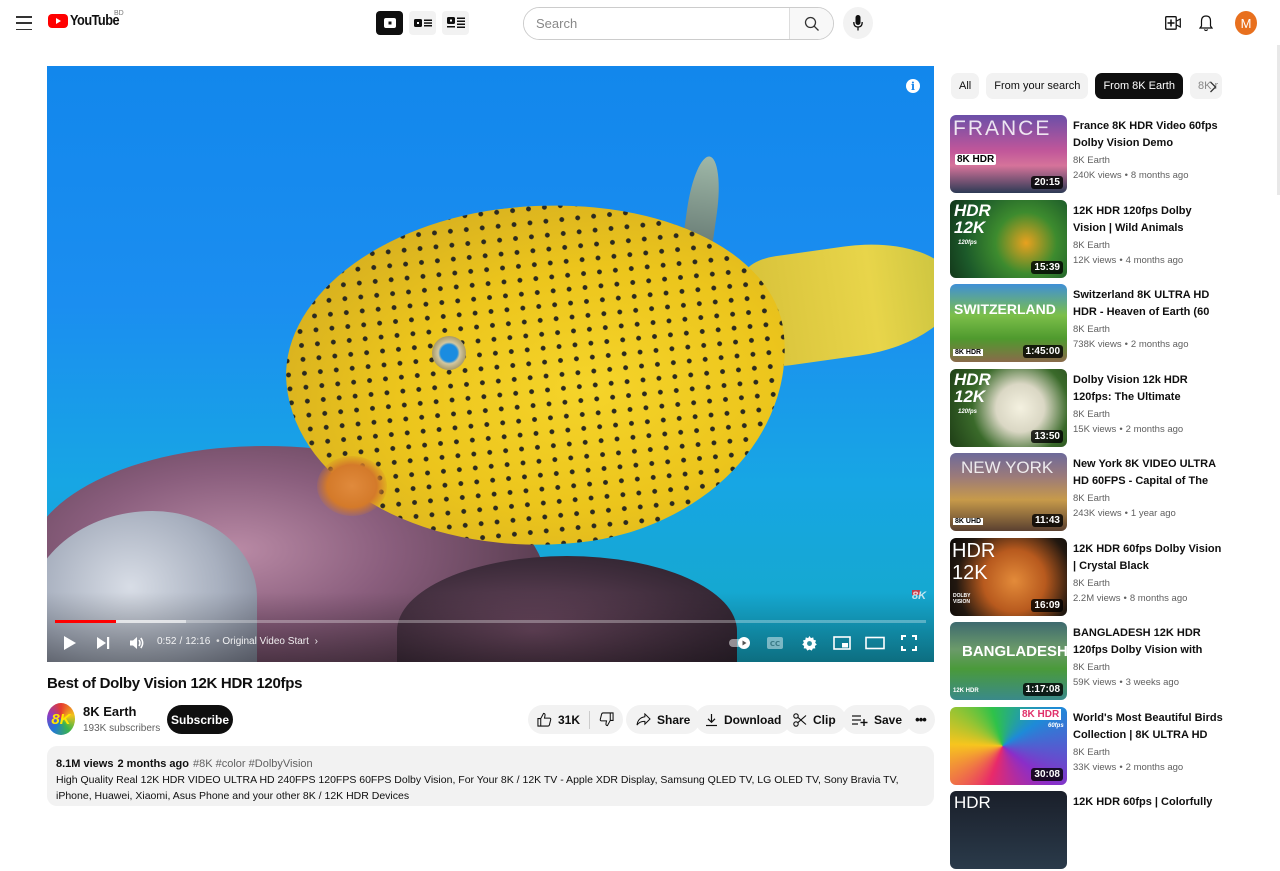 The image size is (1280, 871). Describe the element at coordinates (449, 353) in the screenshot. I see `video-frame-fish-eye` at that location.